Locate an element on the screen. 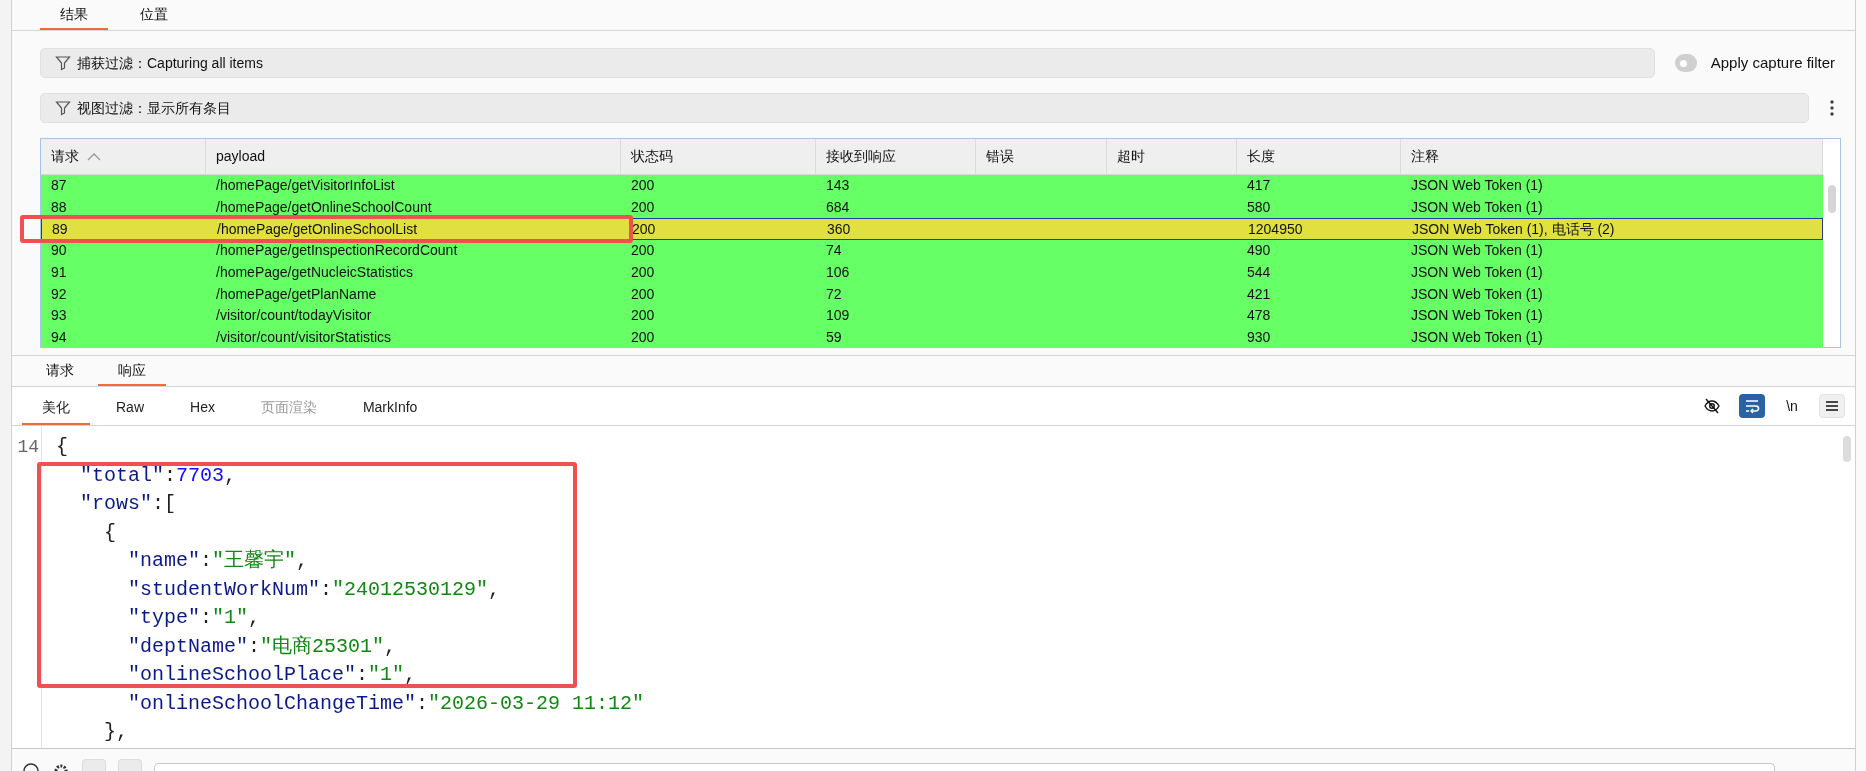 This screenshot has width=1866, height=771. table-cell: 74 is located at coordinates (834, 250).